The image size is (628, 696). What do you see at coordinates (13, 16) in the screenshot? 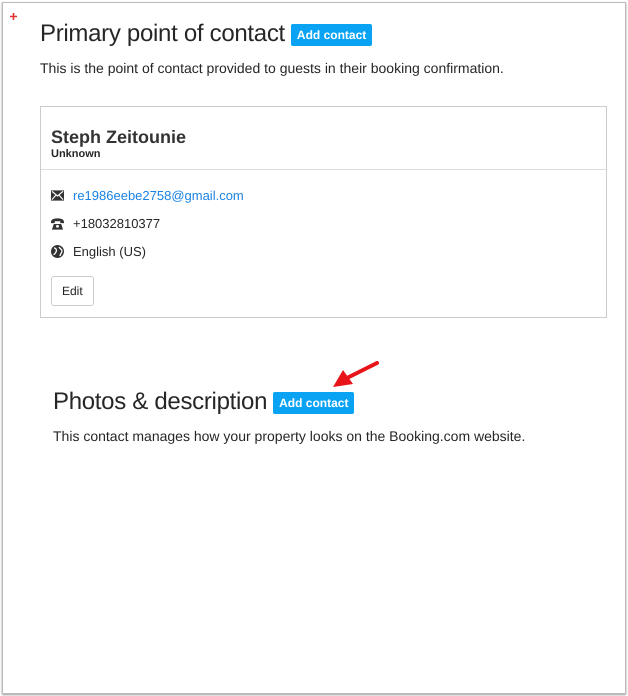
I see `cross-mark-icon` at bounding box center [13, 16].